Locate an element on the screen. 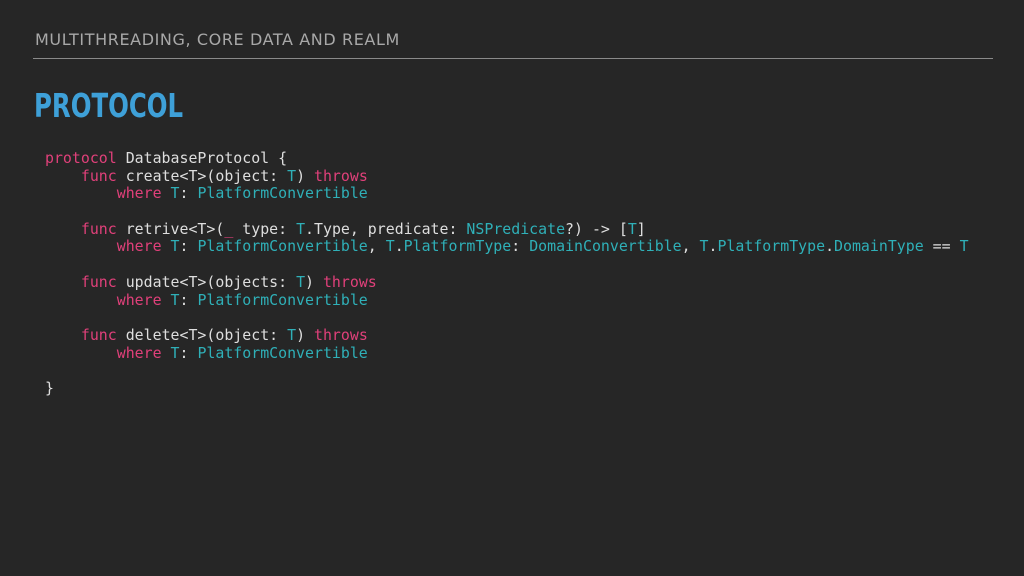 The image size is (1024, 576). code-type: DomainConvertible is located at coordinates (605, 246).